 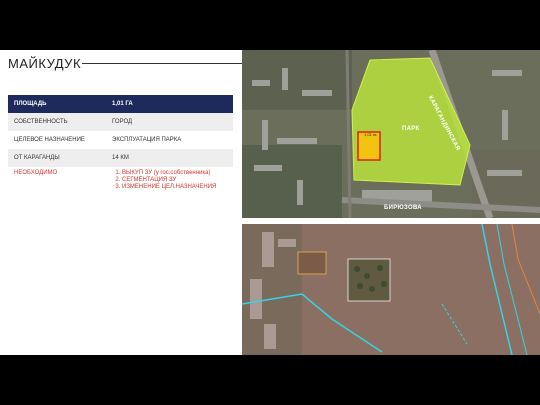 I want to click on title-divider, so click(x=162, y=63).